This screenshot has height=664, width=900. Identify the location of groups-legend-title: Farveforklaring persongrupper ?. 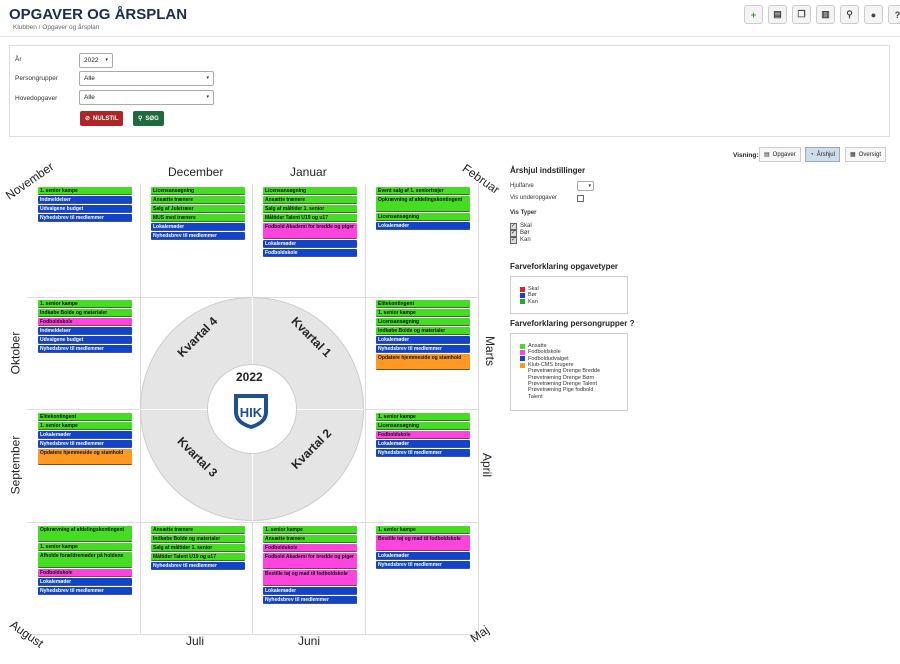
(572, 323).